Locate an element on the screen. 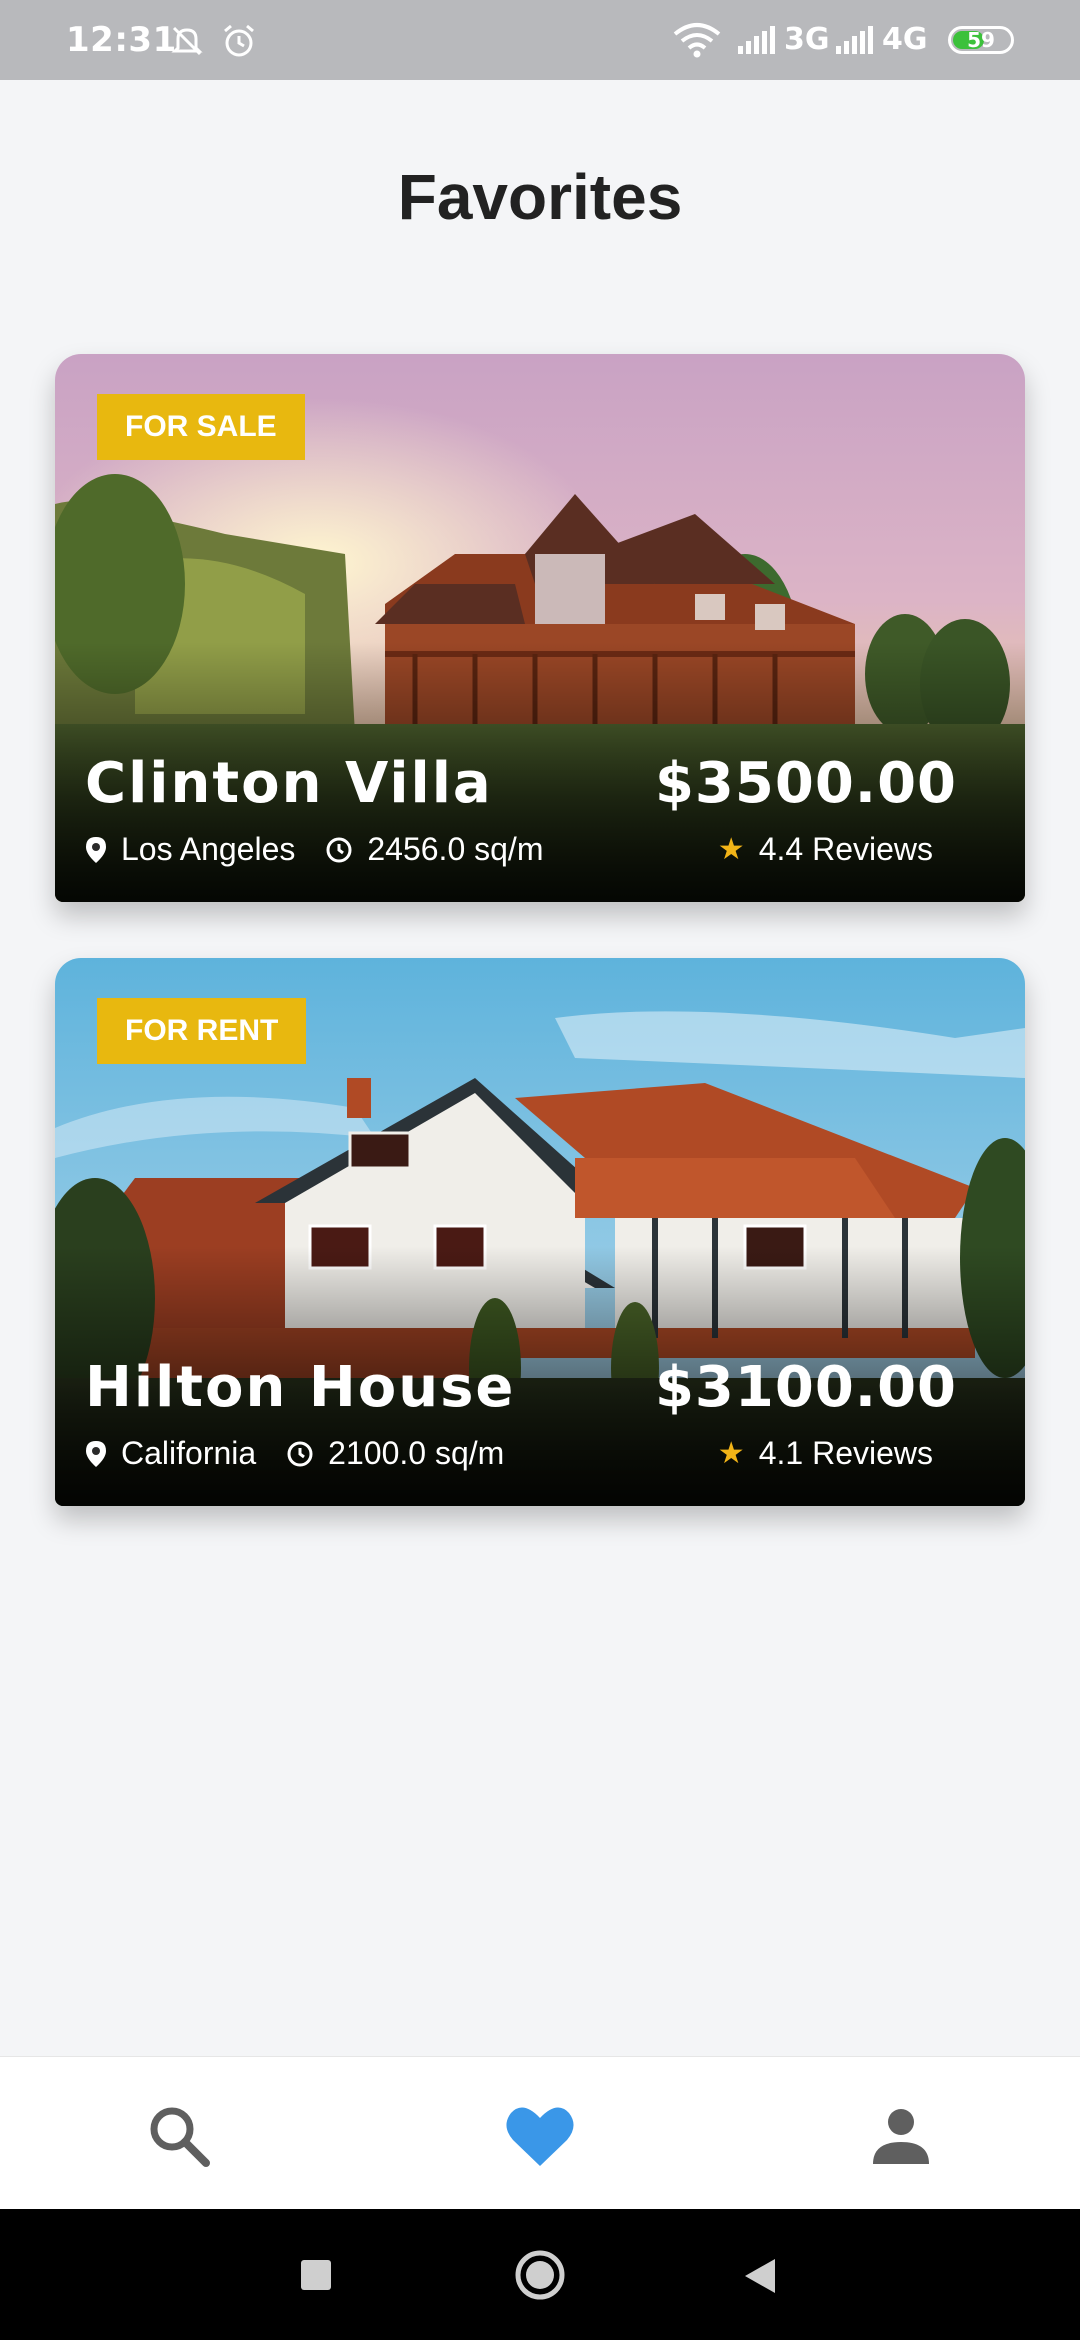  nav-favorites is located at coordinates (540, 2136).